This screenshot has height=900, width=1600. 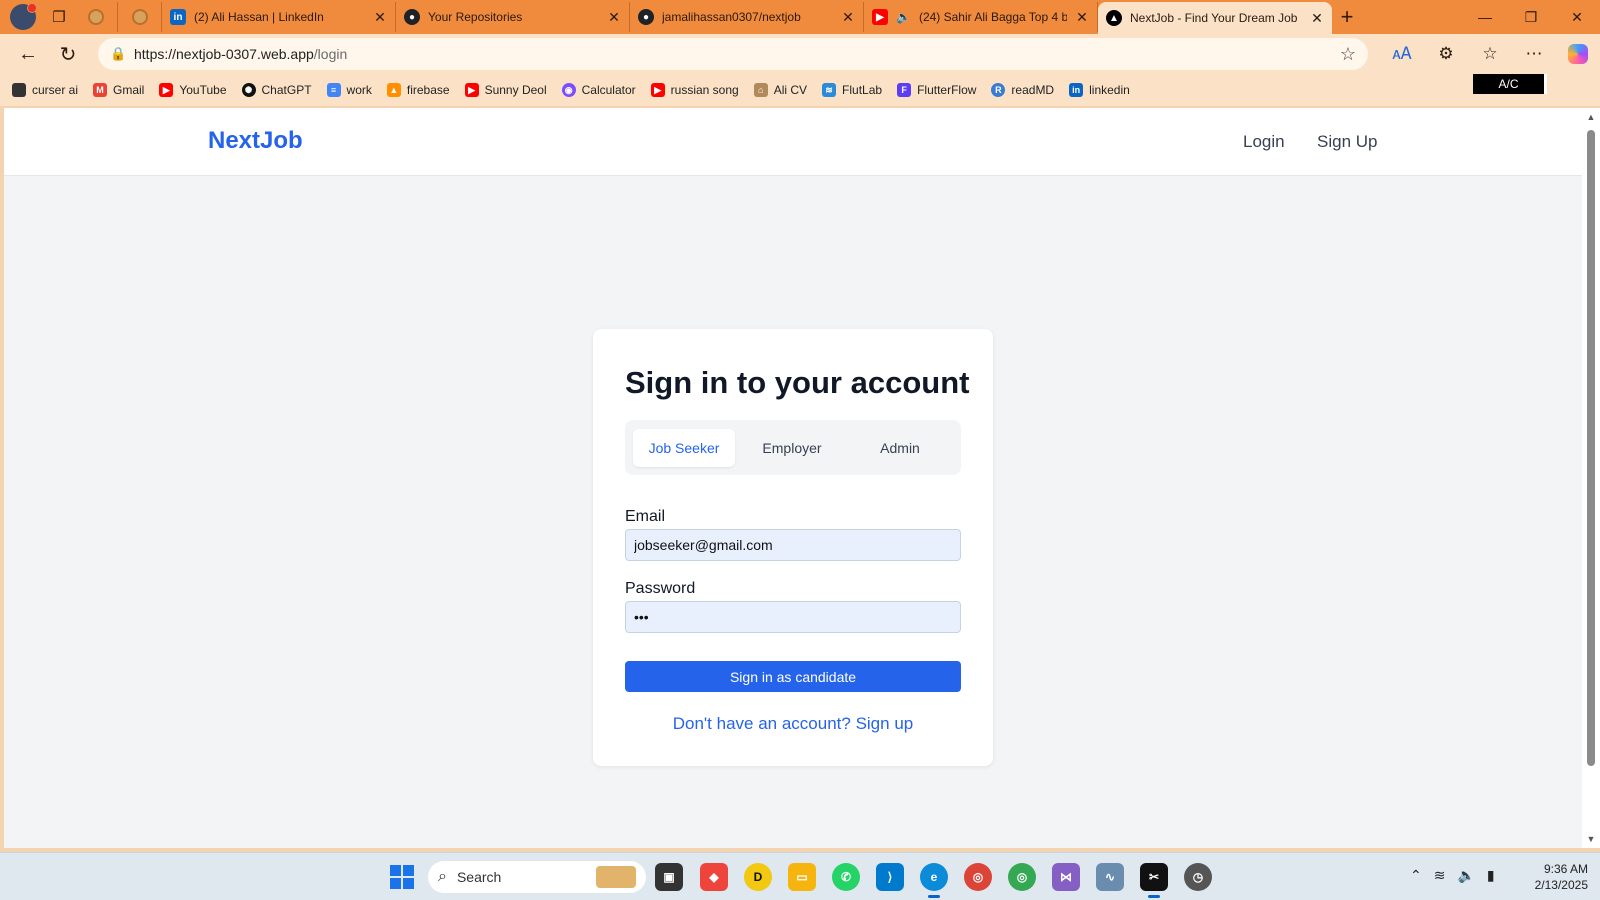 What do you see at coordinates (59, 17) in the screenshot?
I see `workspaces-icon: ❐` at bounding box center [59, 17].